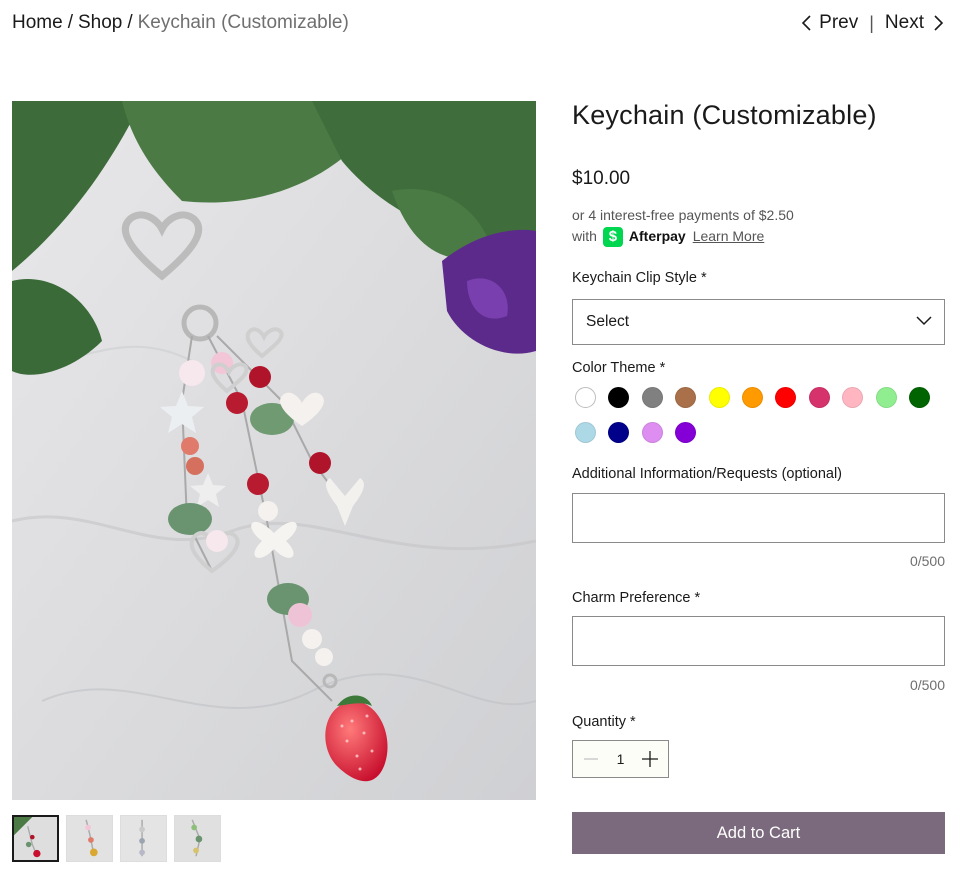  I want to click on clip-style-dropdown: Select, so click(758, 322).